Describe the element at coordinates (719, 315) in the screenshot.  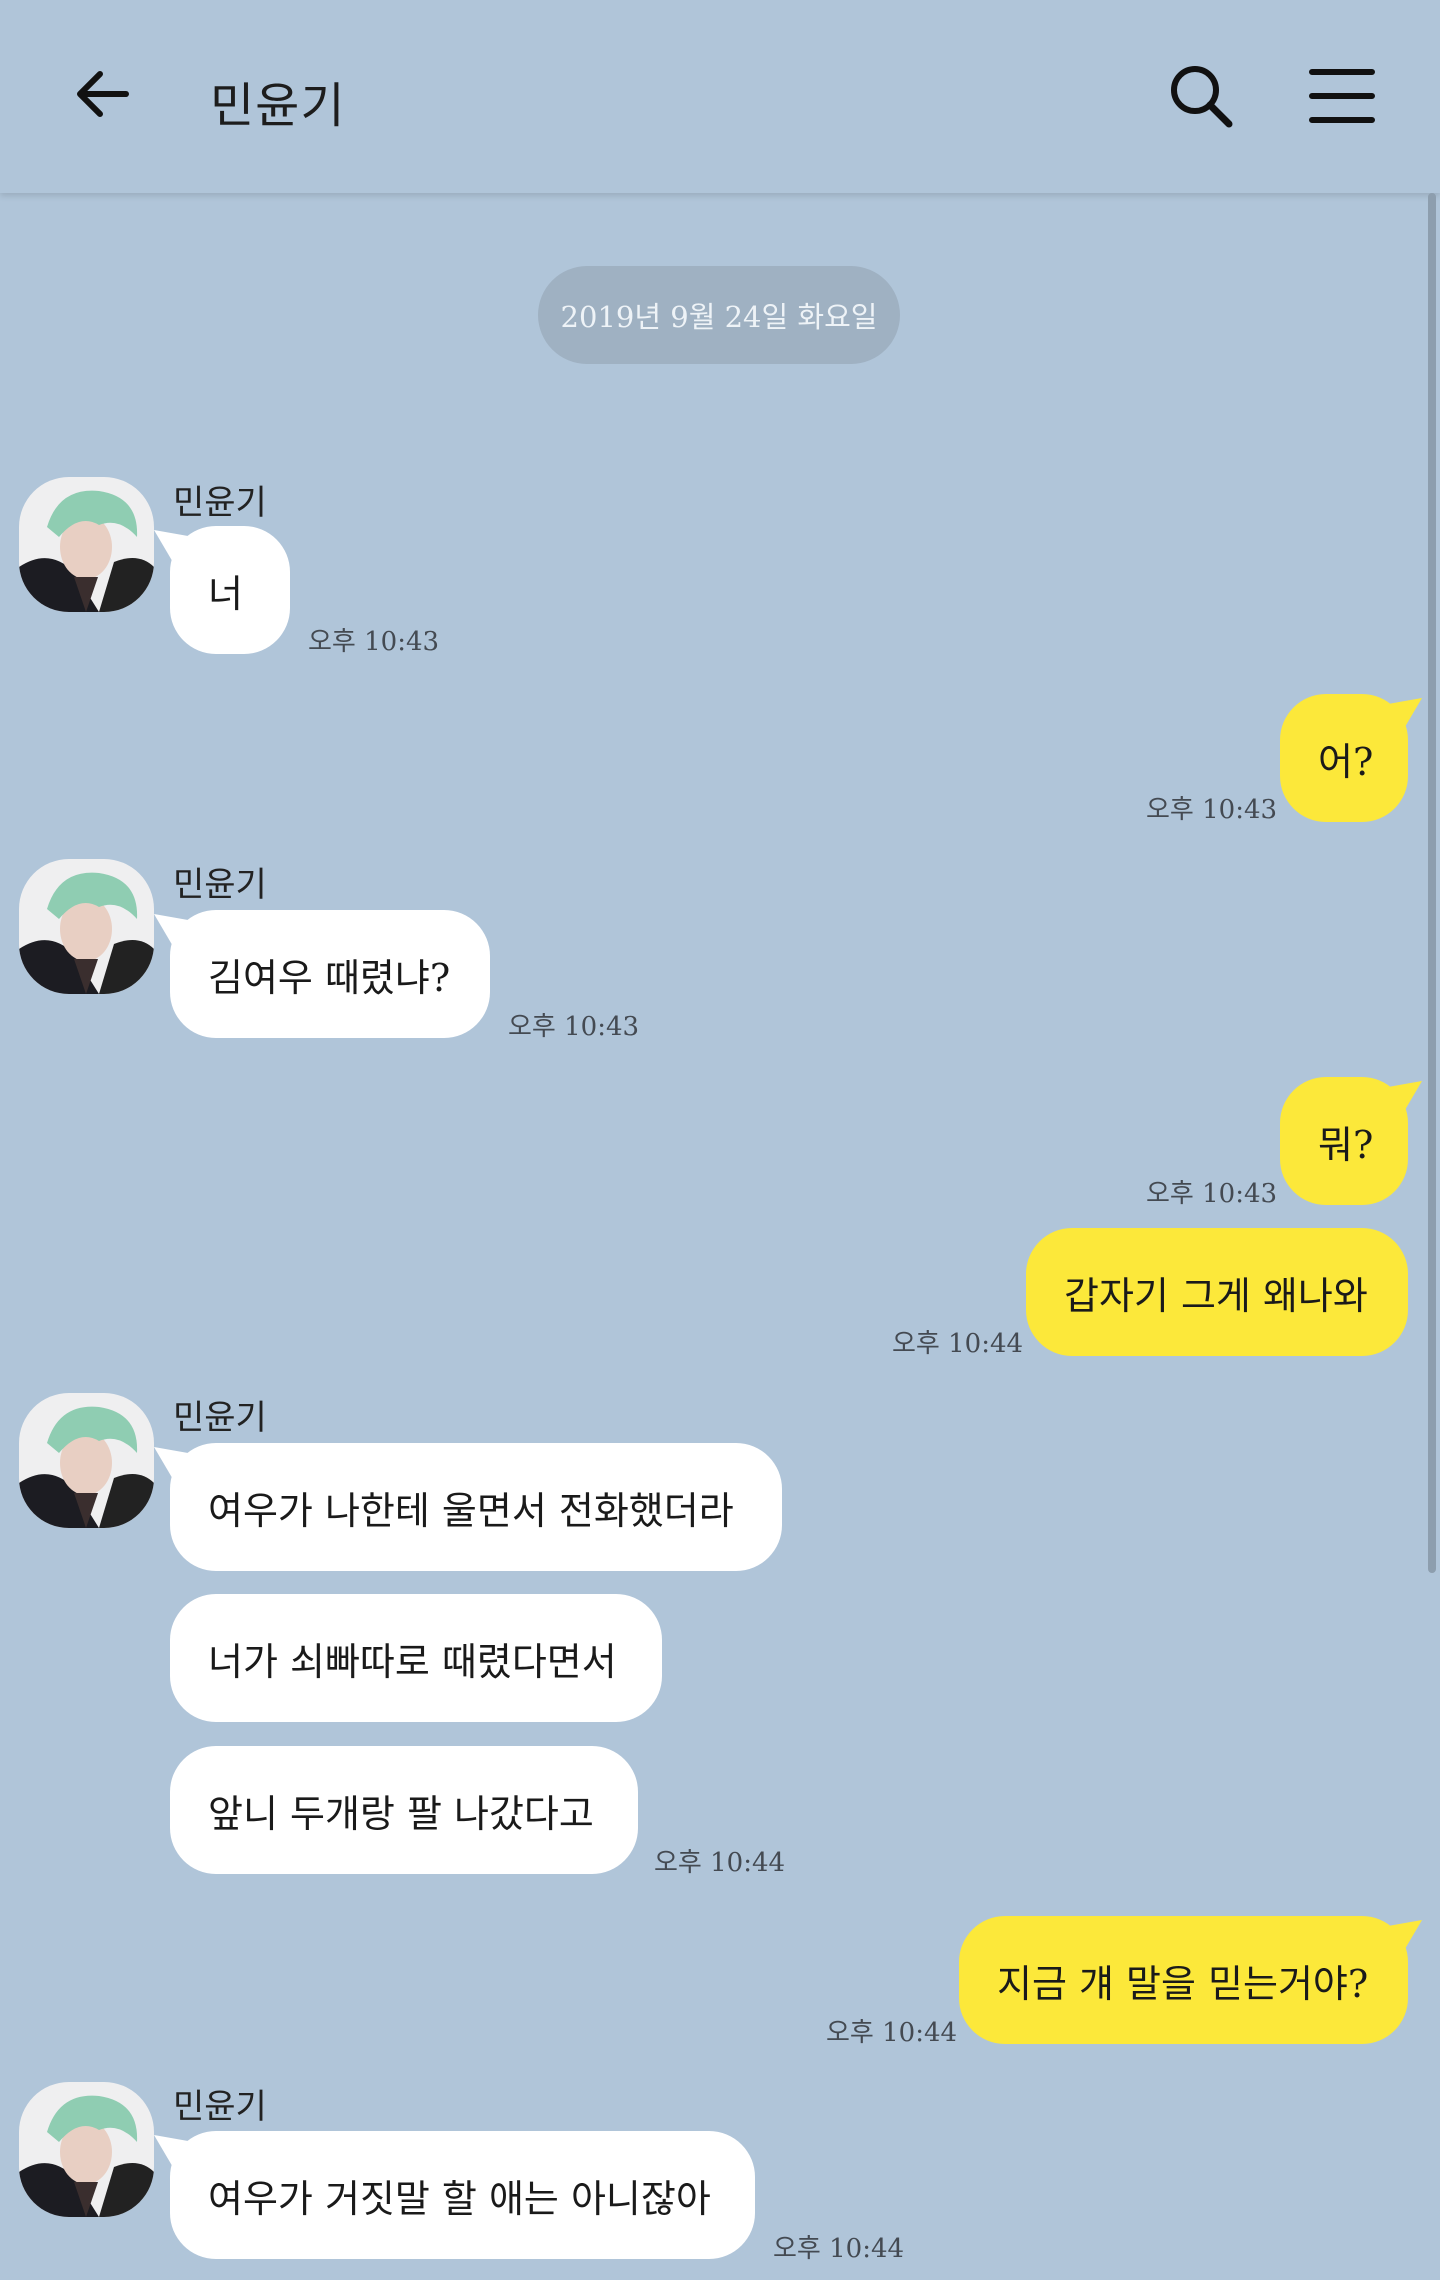
I see `date-divider: 2019년 9월 24일 화요일` at that location.